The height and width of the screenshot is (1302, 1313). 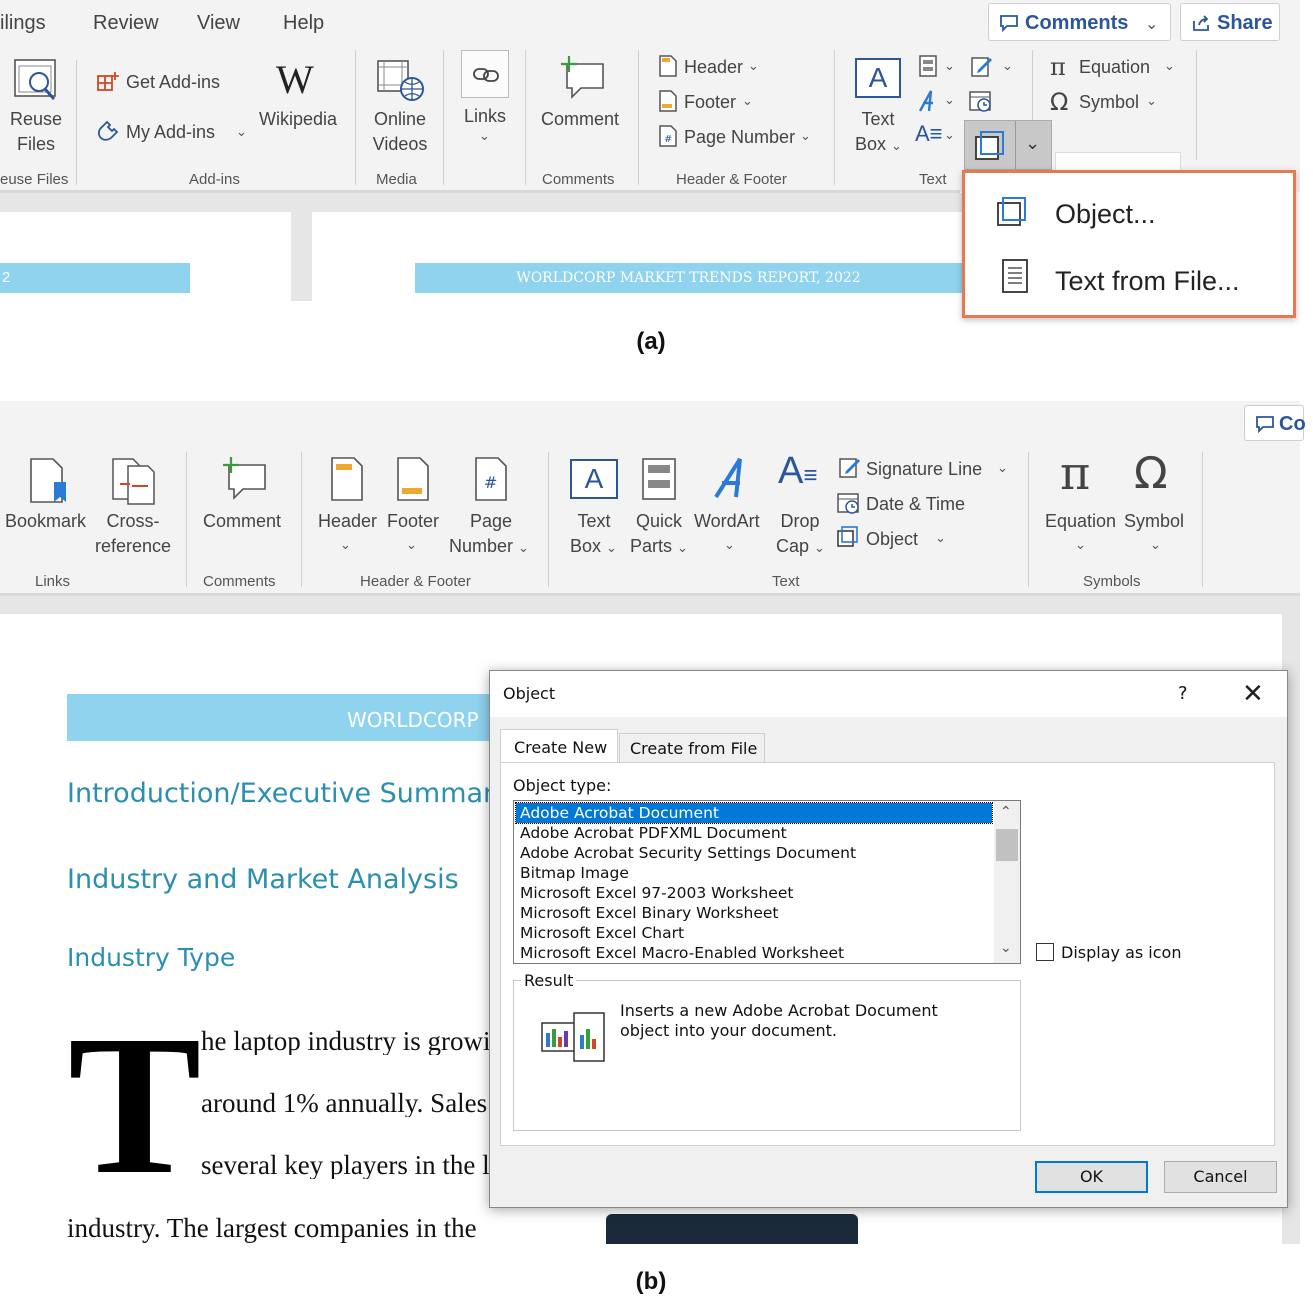 What do you see at coordinates (133, 546) in the screenshot?
I see `cross-line2: reference` at bounding box center [133, 546].